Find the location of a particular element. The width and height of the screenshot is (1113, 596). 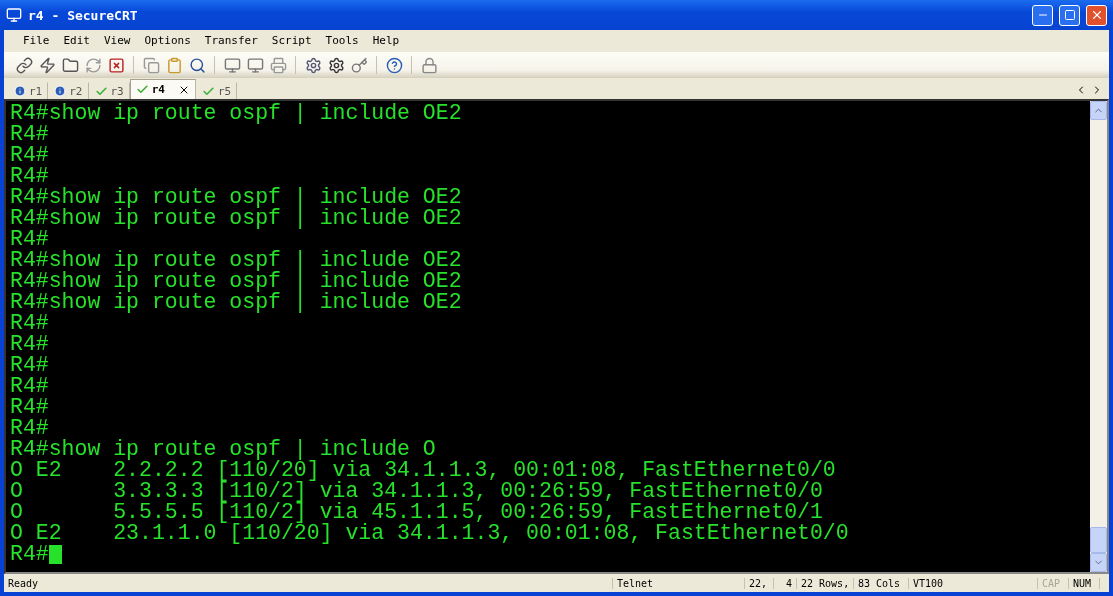

menu-item: File is located at coordinates (36, 40).